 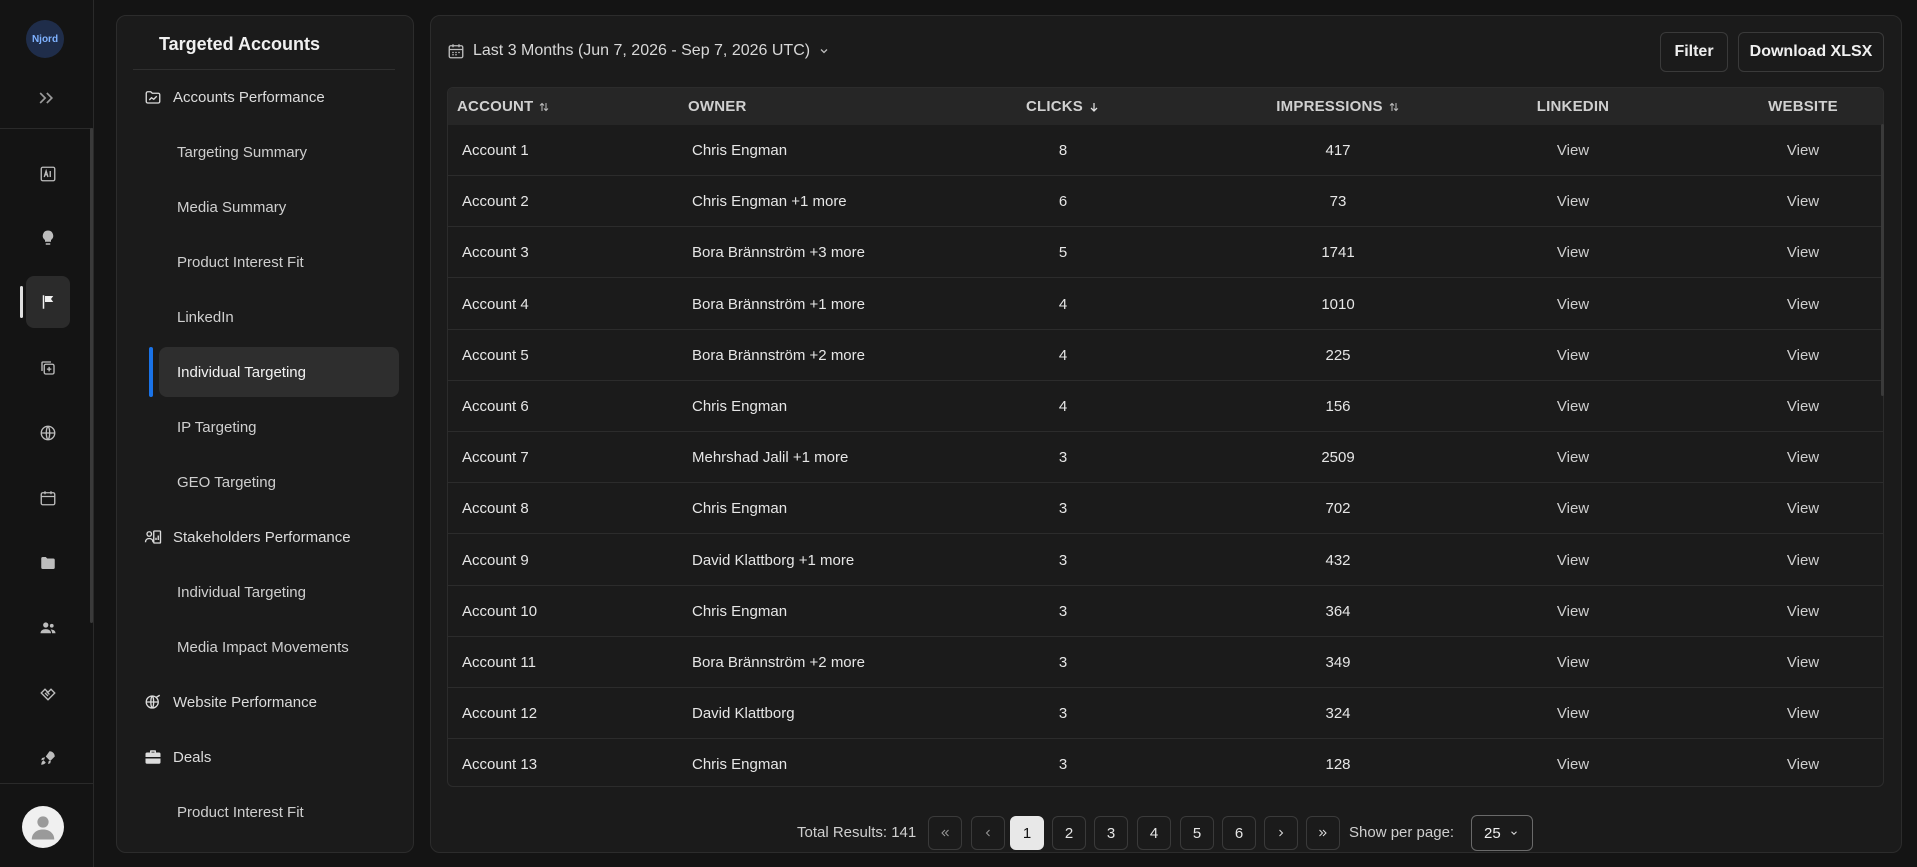 What do you see at coordinates (1694, 52) in the screenshot?
I see `filter-button: Filter` at bounding box center [1694, 52].